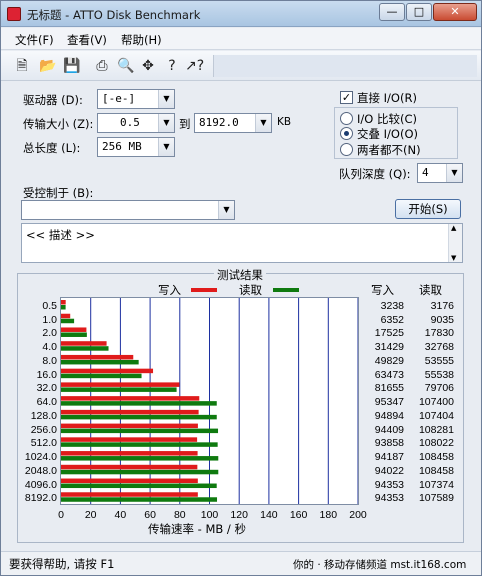 The width and height of the screenshot is (482, 576). What do you see at coordinates (219, 122) in the screenshot?
I see `transfer-to-value: 8192.0` at bounding box center [219, 122].